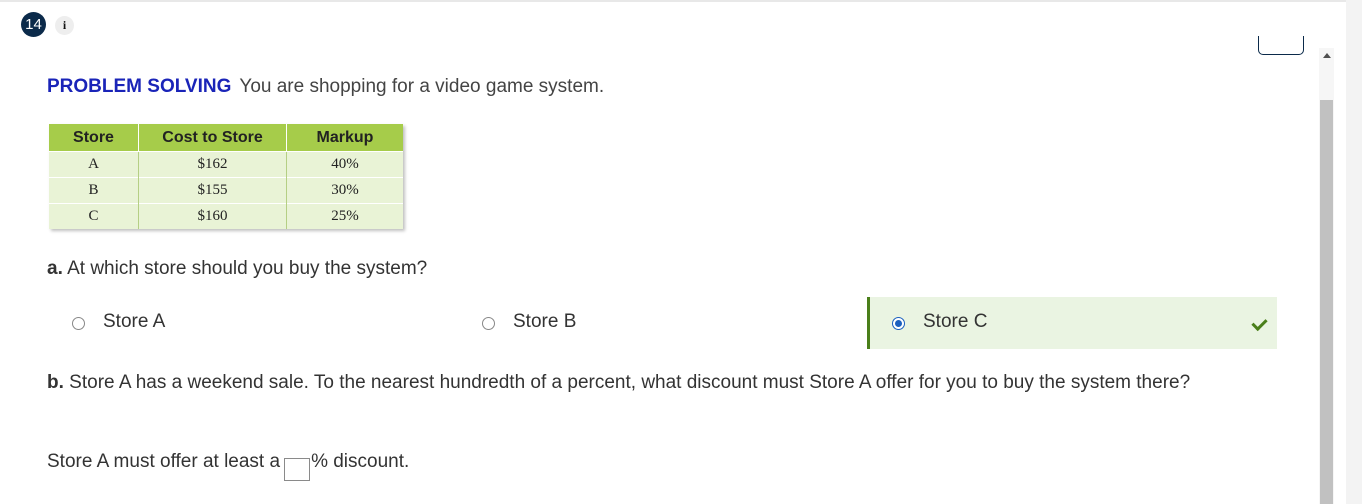  I want to click on table-row: A $162 40%, so click(226, 164).